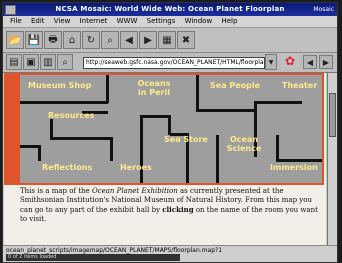  Describe the element at coordinates (294, 167) in the screenshot. I see `room-immersion: Immersion` at that location.